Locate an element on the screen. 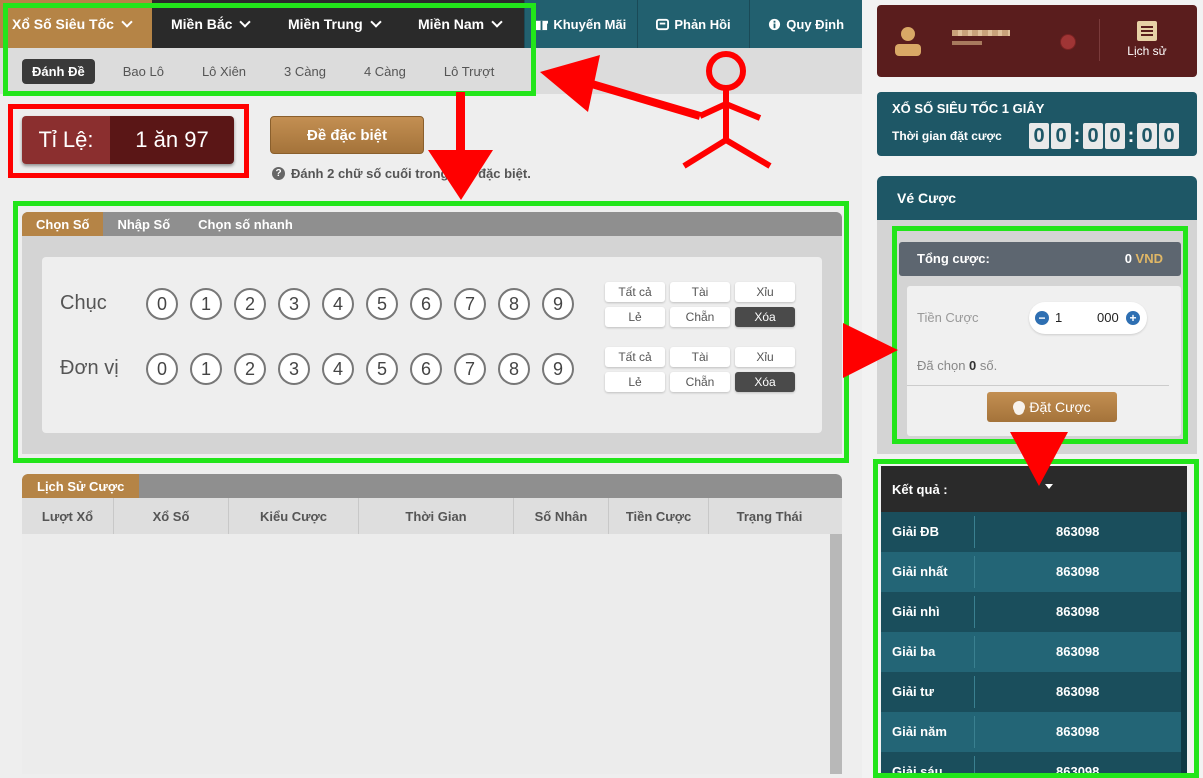 Image resolution: width=1203 pixels, height=778 pixels. subnav-danh-de: Đánh Đề is located at coordinates (58, 71).